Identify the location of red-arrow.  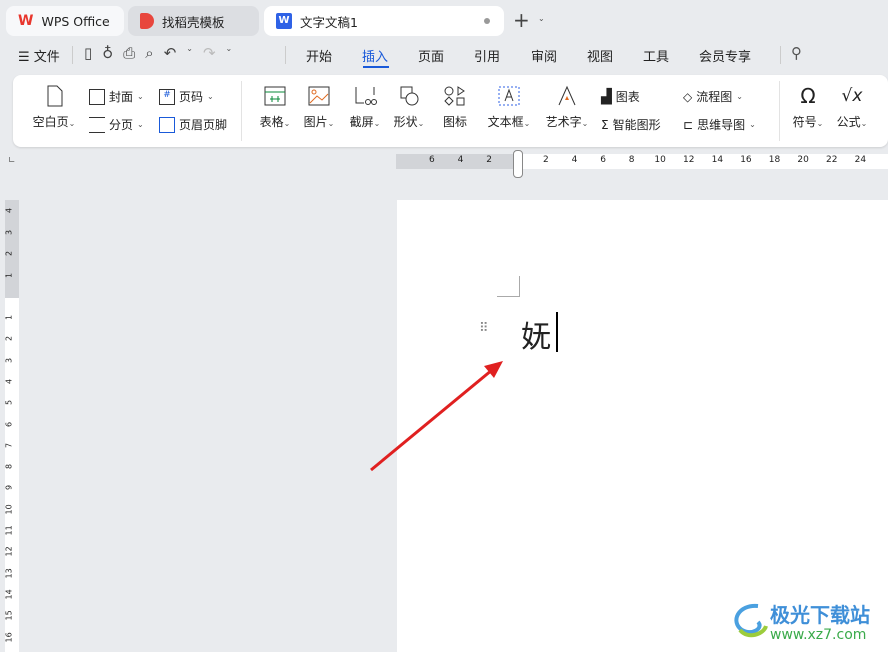
(436, 416).